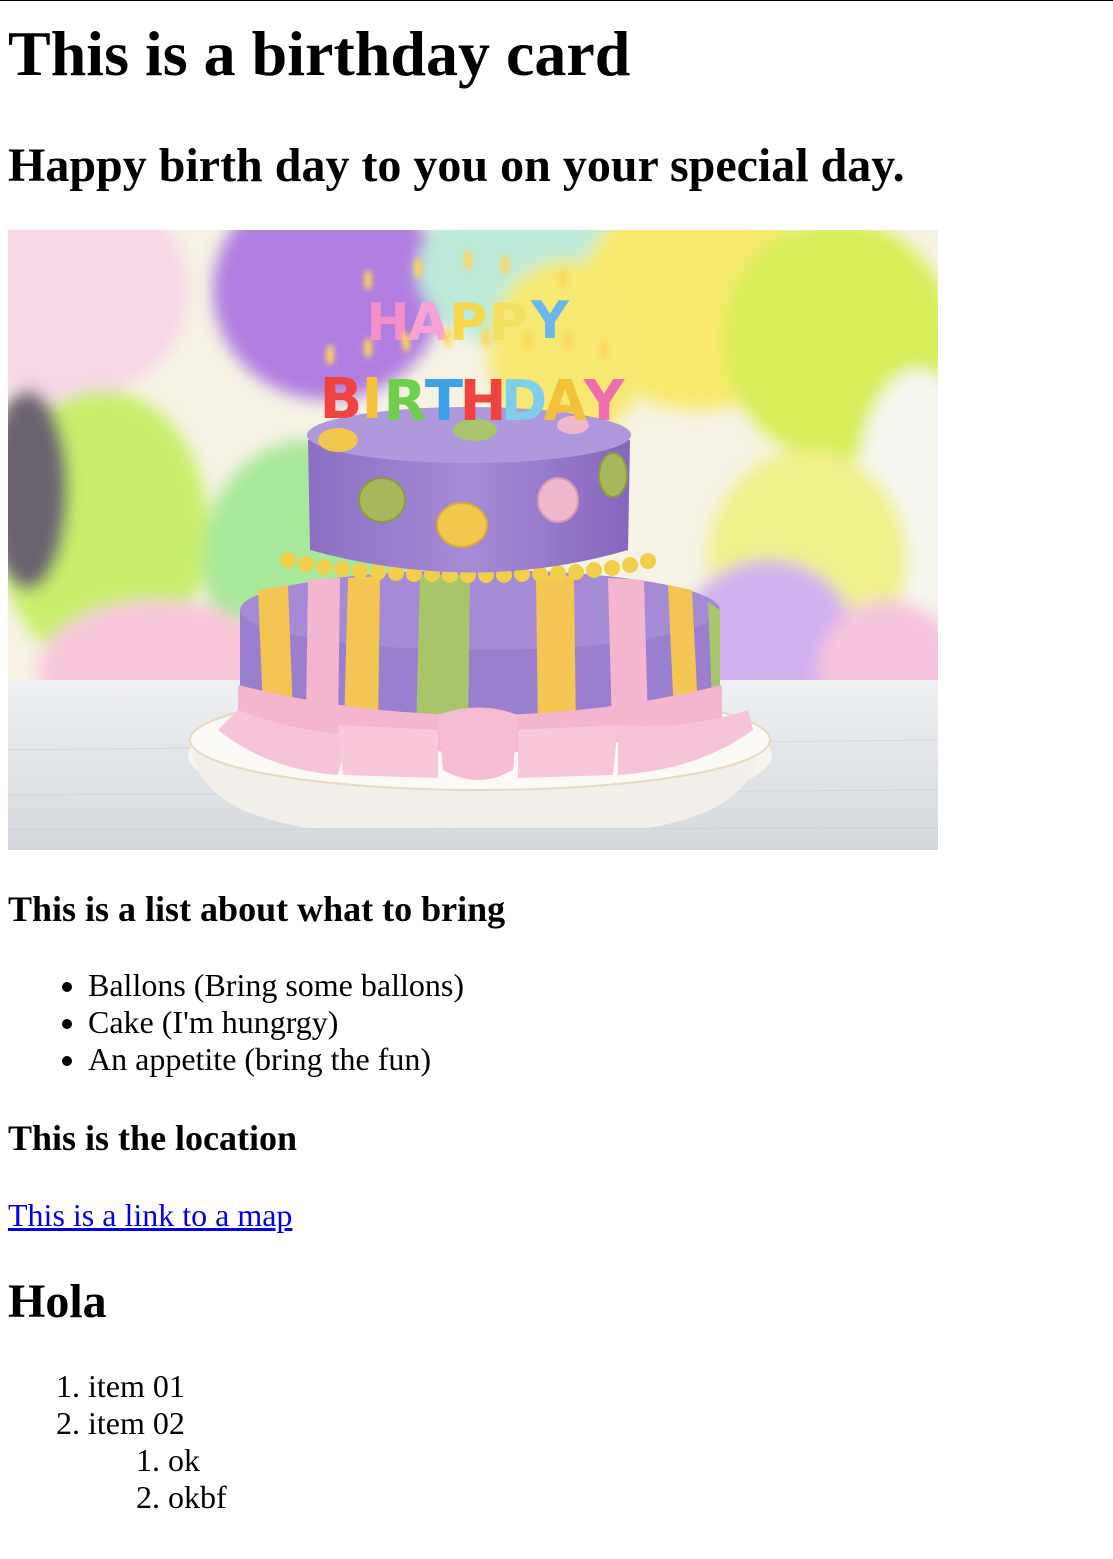  I want to click on page-title: This is a birthday card, so click(319, 53).